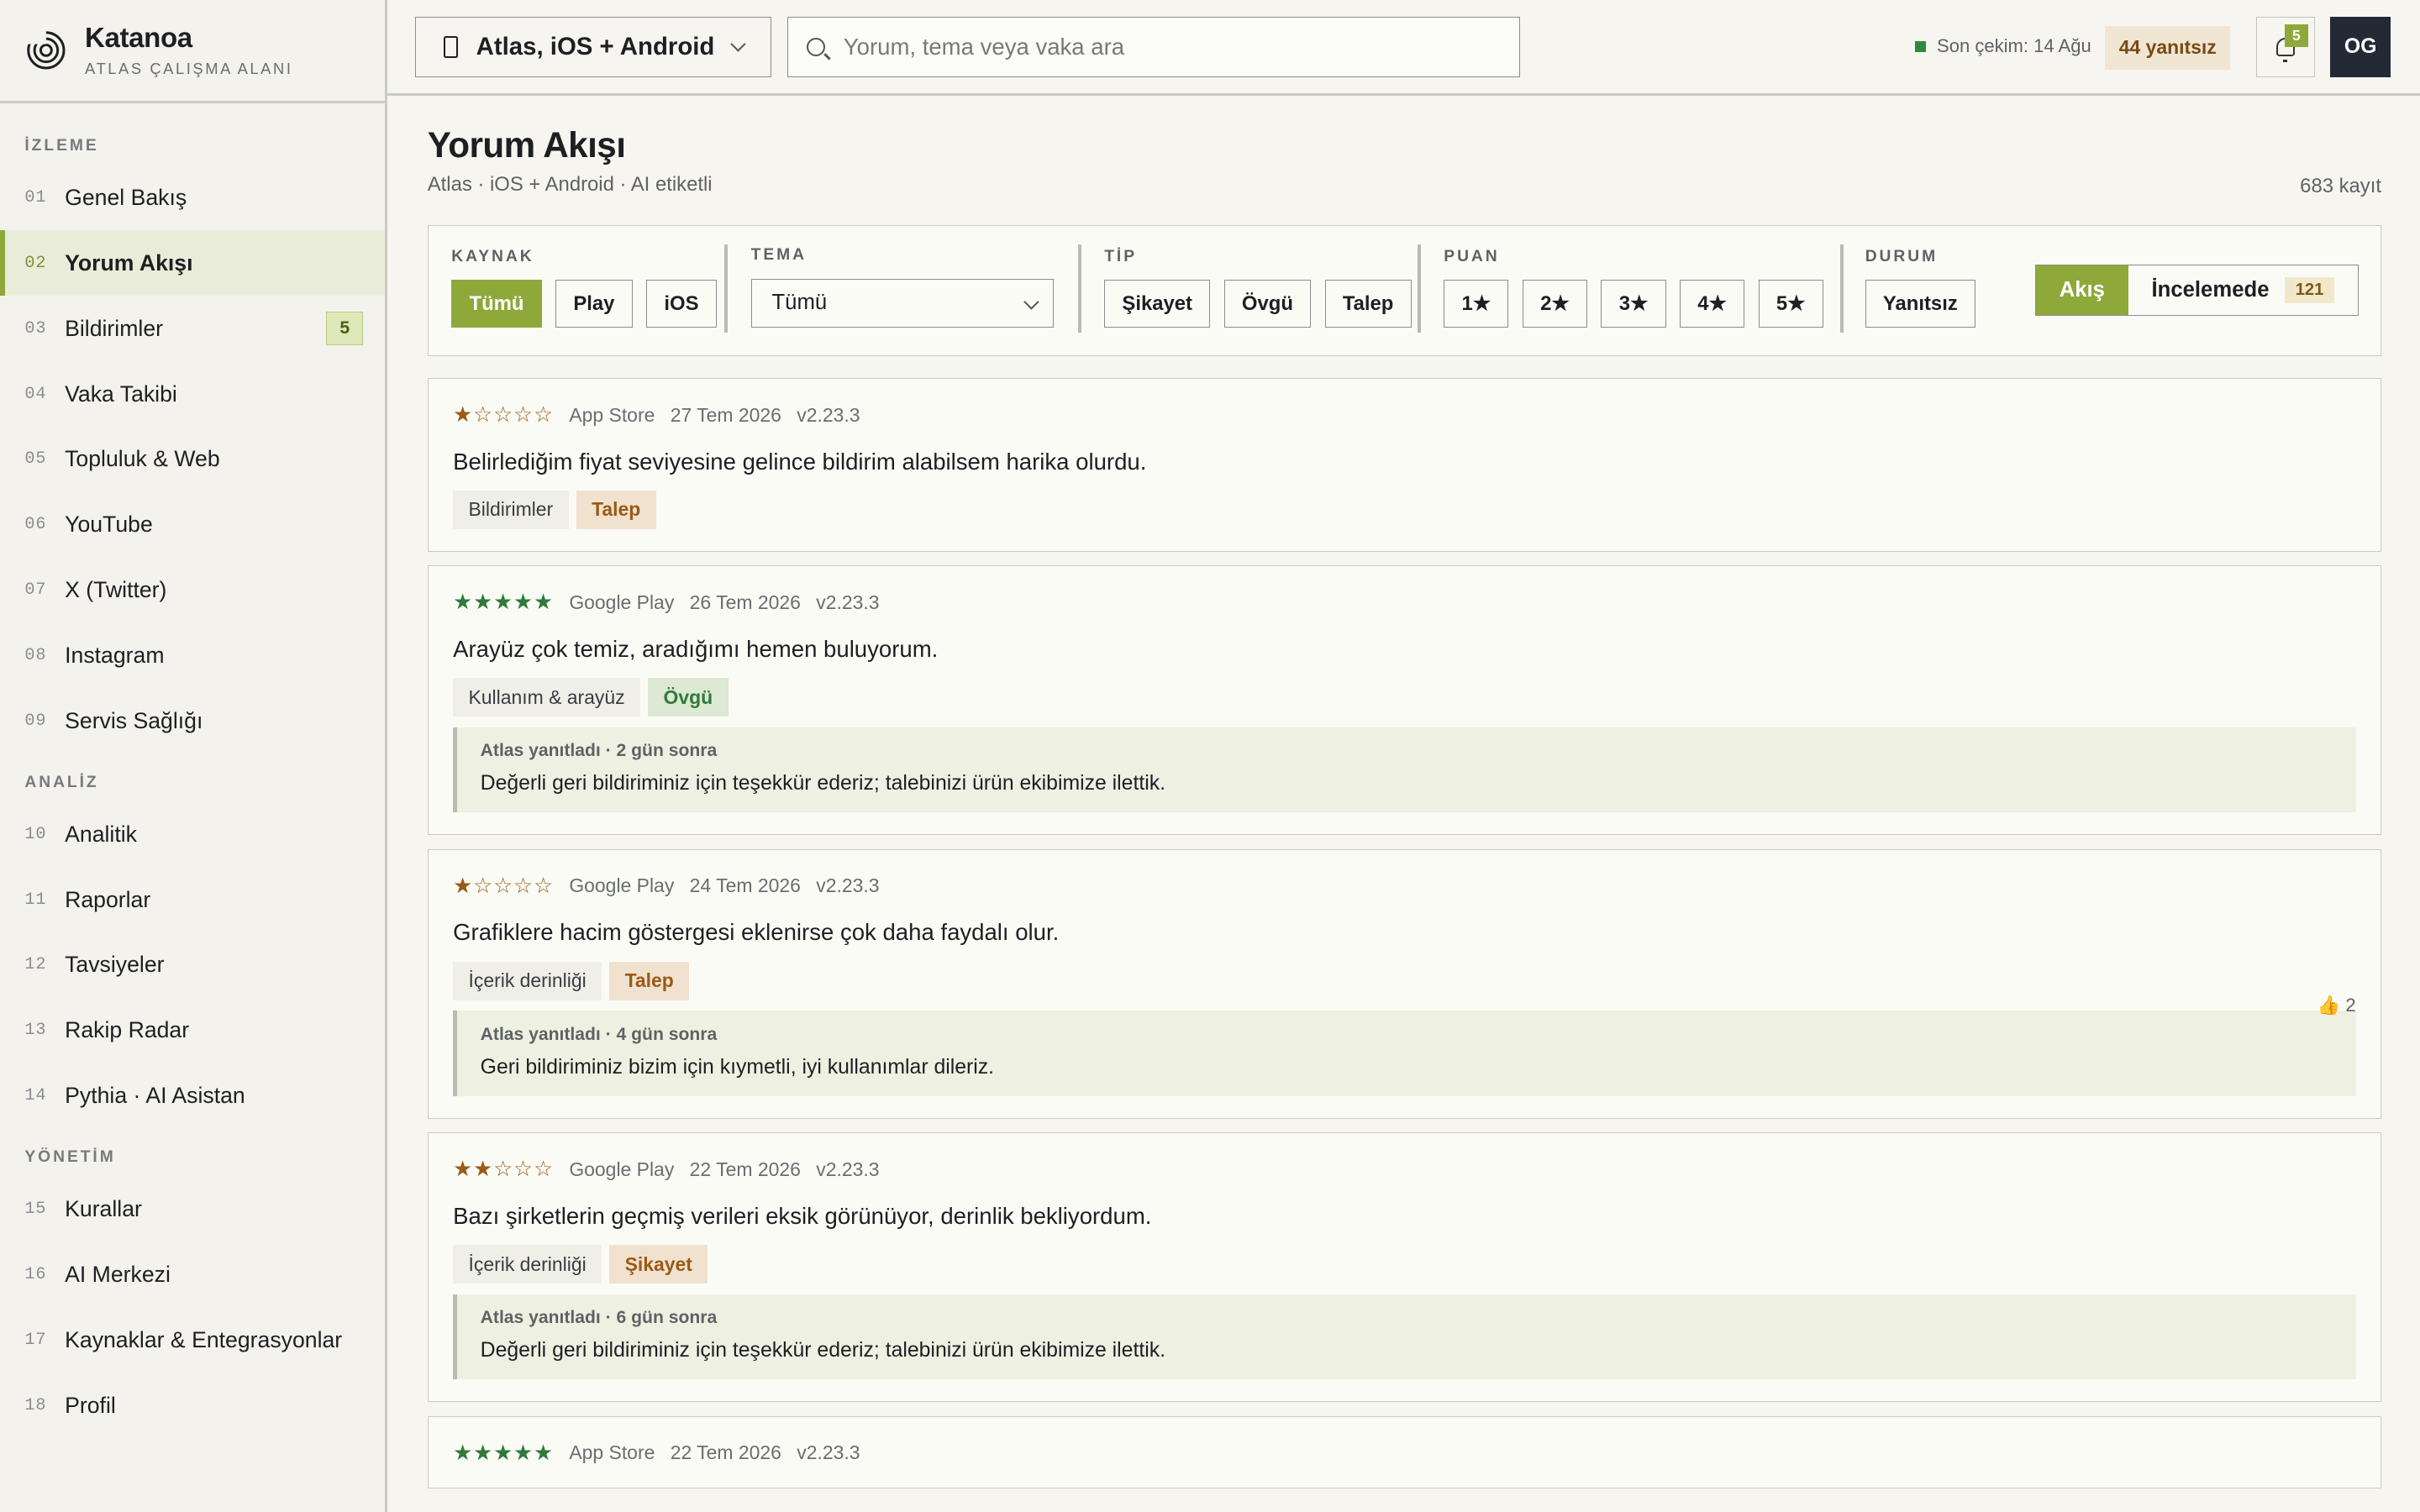  Describe the element at coordinates (612, 414) in the screenshot. I see `review-source: App Store` at that location.